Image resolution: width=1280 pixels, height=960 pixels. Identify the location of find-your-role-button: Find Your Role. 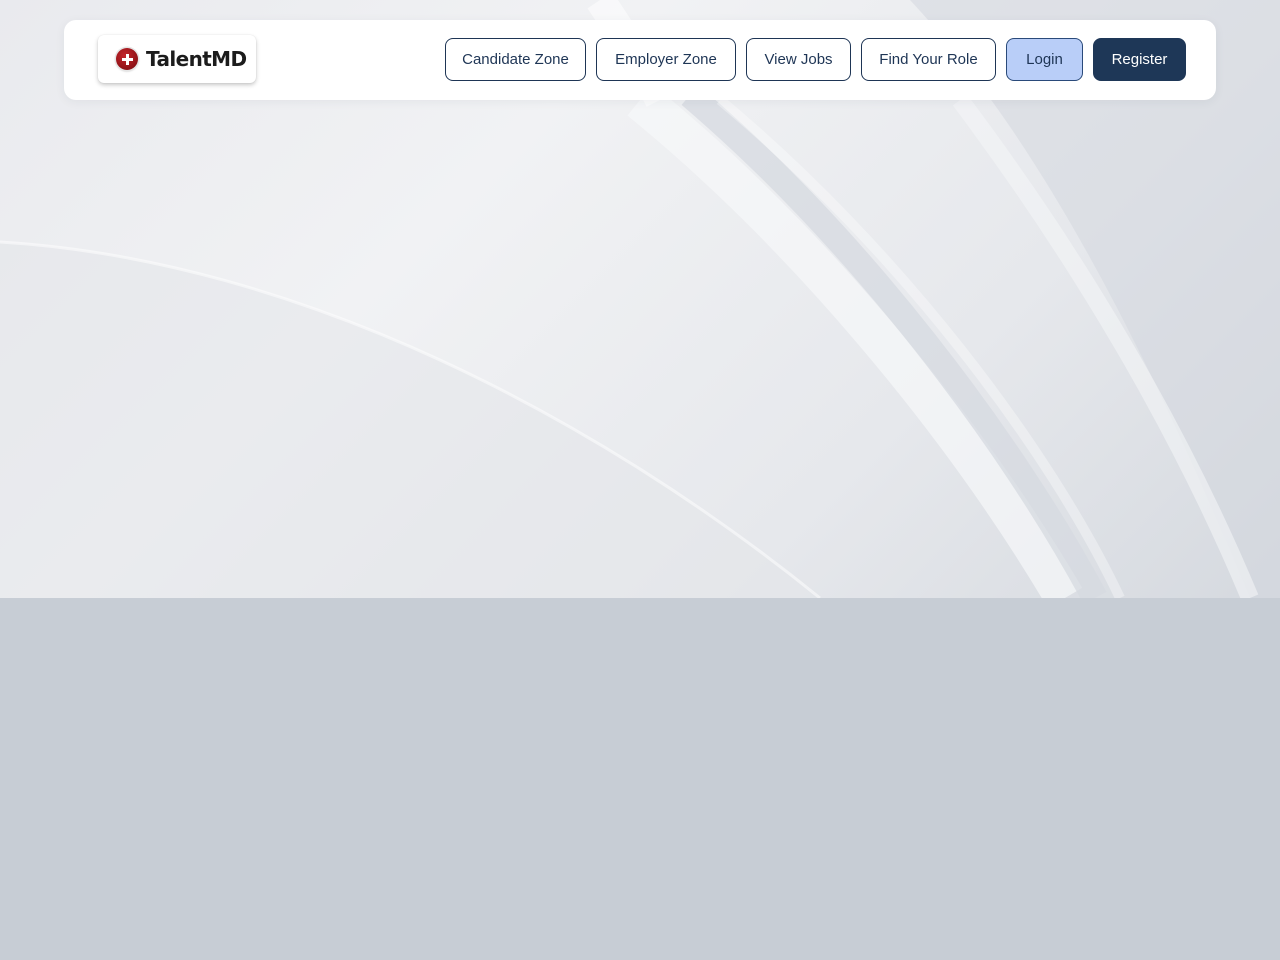
(928, 59).